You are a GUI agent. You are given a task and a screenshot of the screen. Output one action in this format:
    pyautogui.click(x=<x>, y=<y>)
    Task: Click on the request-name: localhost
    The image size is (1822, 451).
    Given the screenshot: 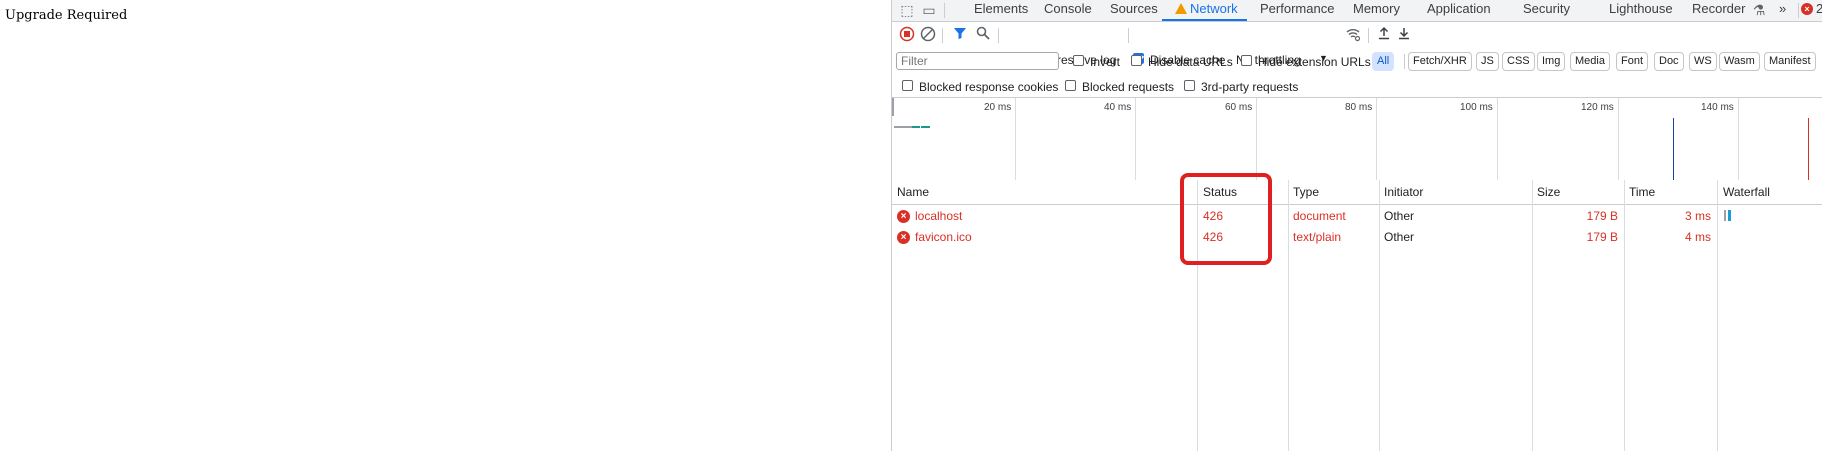 What is the action you would take?
    pyautogui.click(x=938, y=216)
    